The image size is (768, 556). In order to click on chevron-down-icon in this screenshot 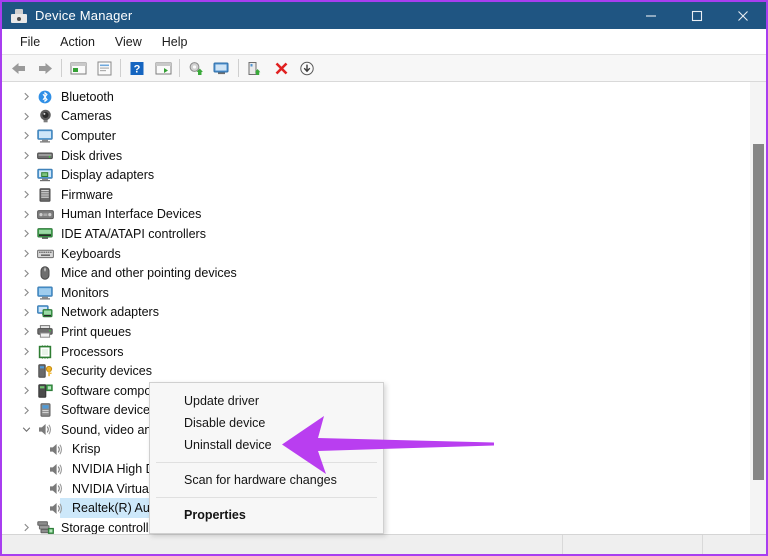, I will do `click(26, 429)`.